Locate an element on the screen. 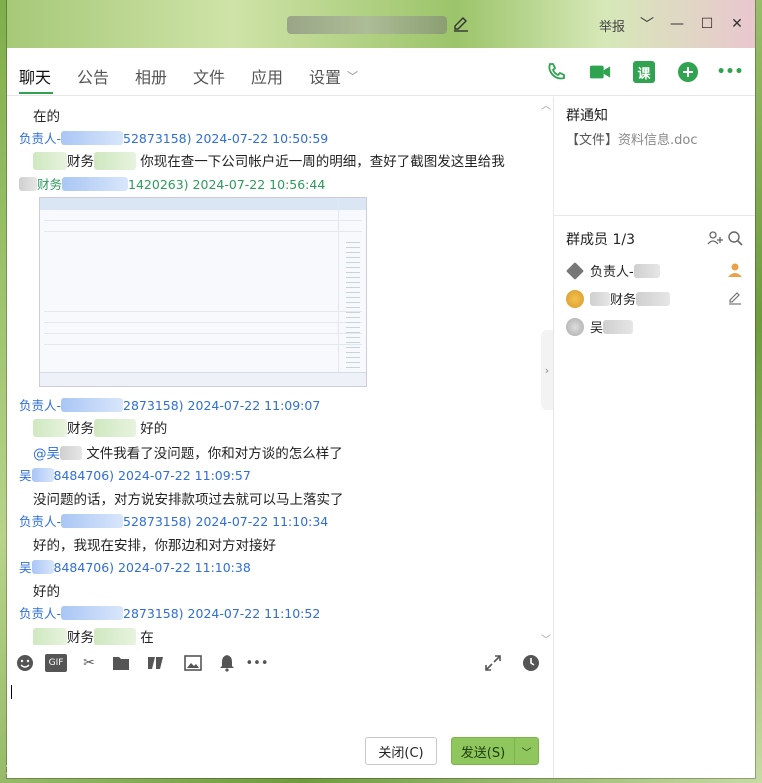  add-member-icon is located at coordinates (715, 238).